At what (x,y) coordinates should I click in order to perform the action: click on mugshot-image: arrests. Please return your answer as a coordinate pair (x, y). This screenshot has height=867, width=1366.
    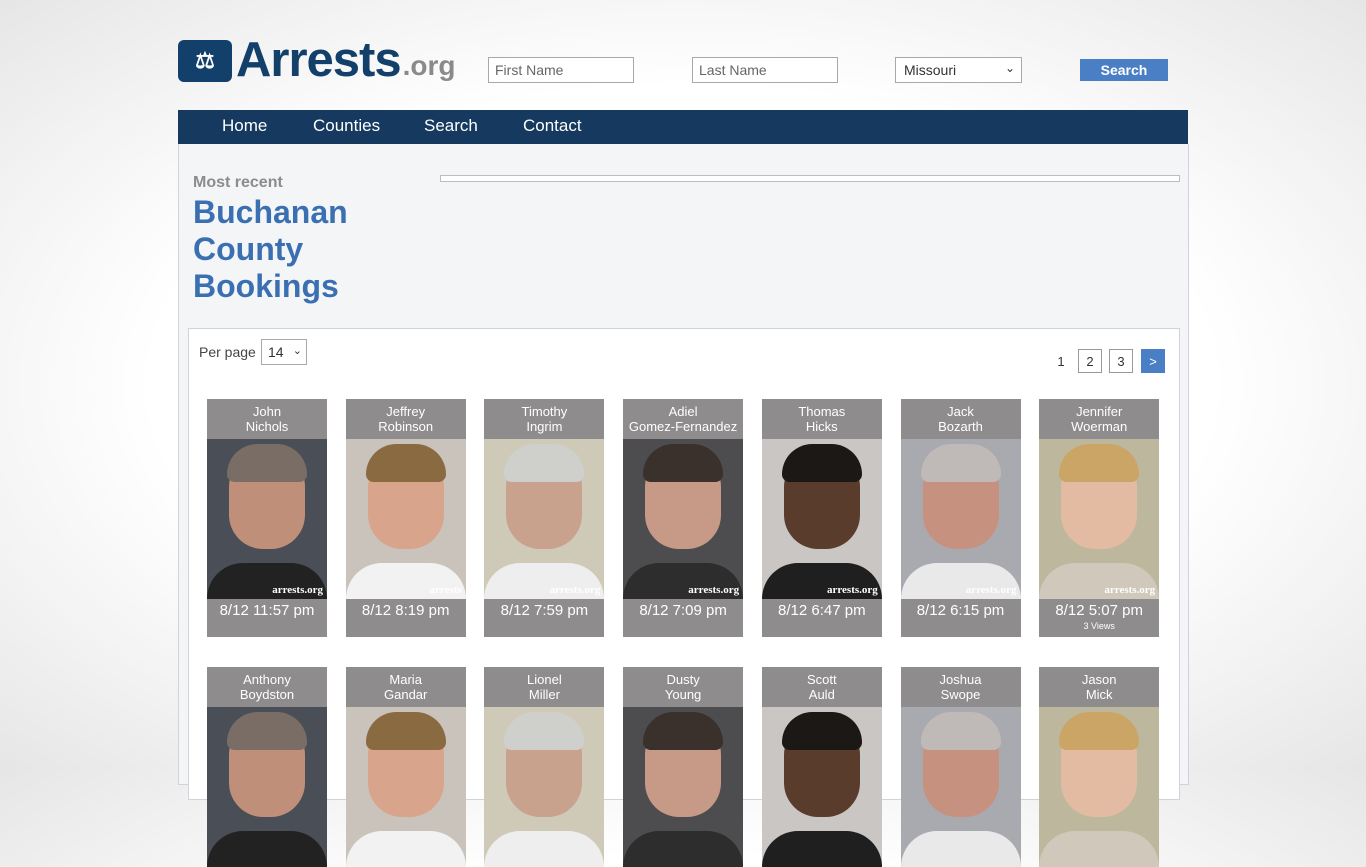
    Looking at the image, I should click on (405, 519).